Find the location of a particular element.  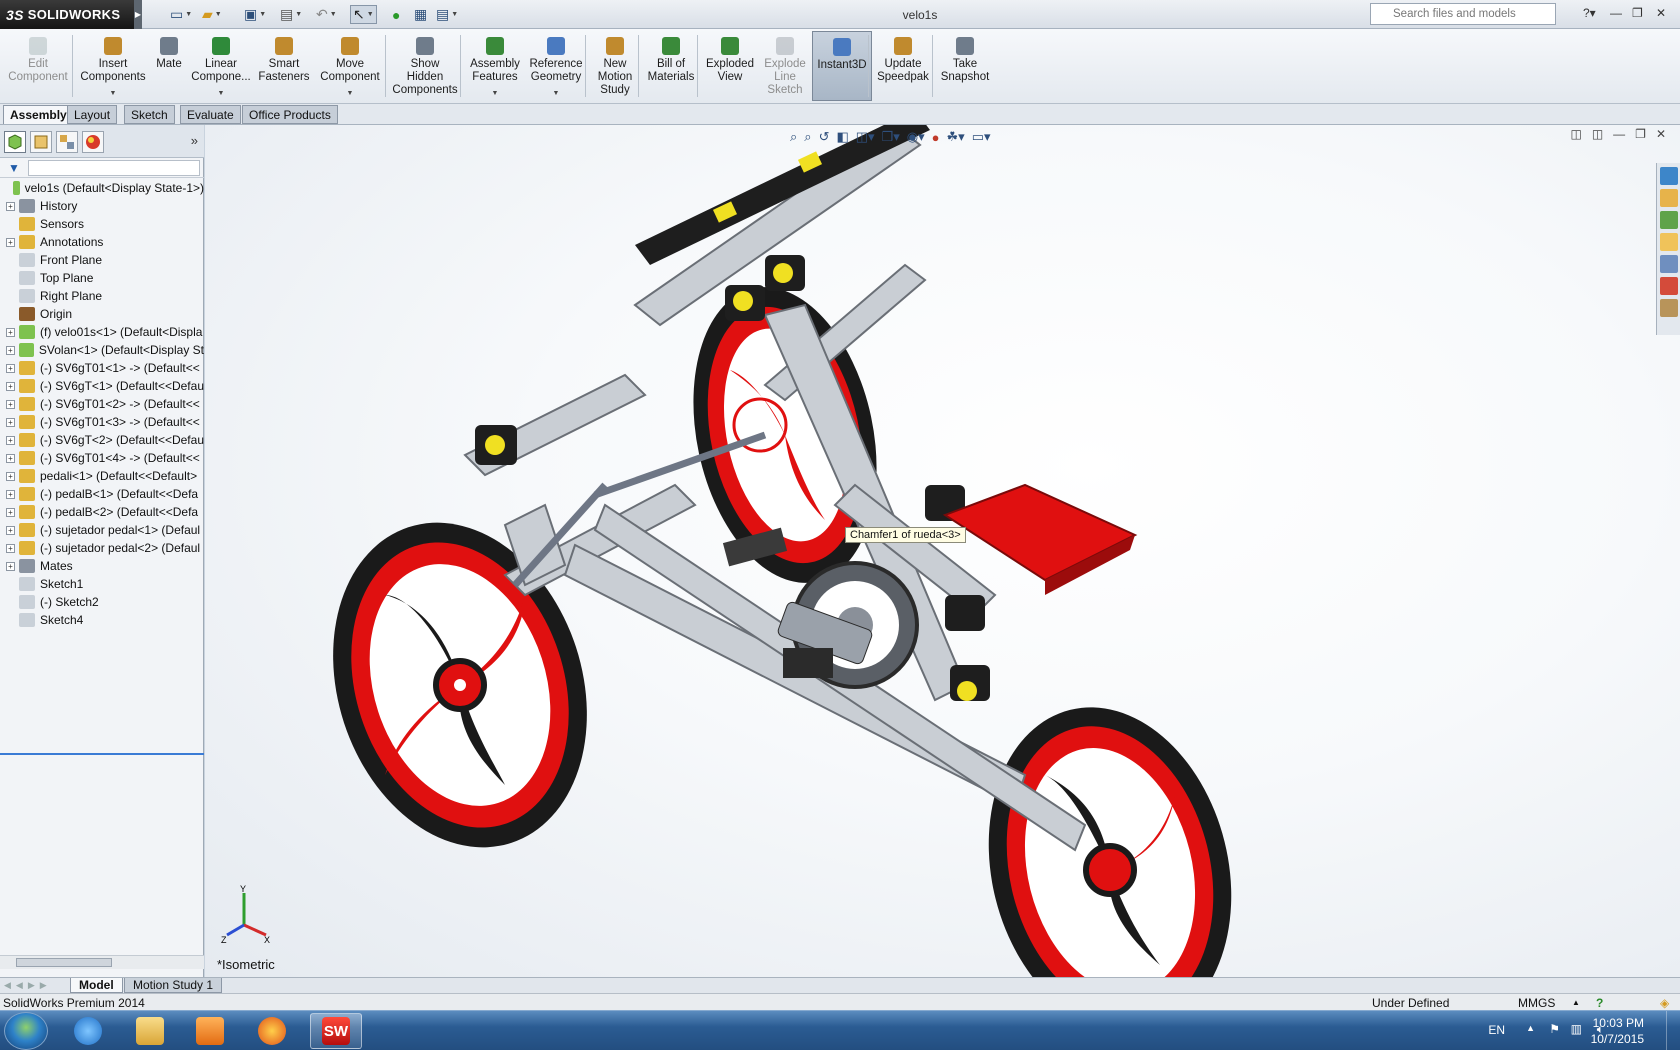

split-vertical-icon: ◫ is located at coordinates (1597, 134).